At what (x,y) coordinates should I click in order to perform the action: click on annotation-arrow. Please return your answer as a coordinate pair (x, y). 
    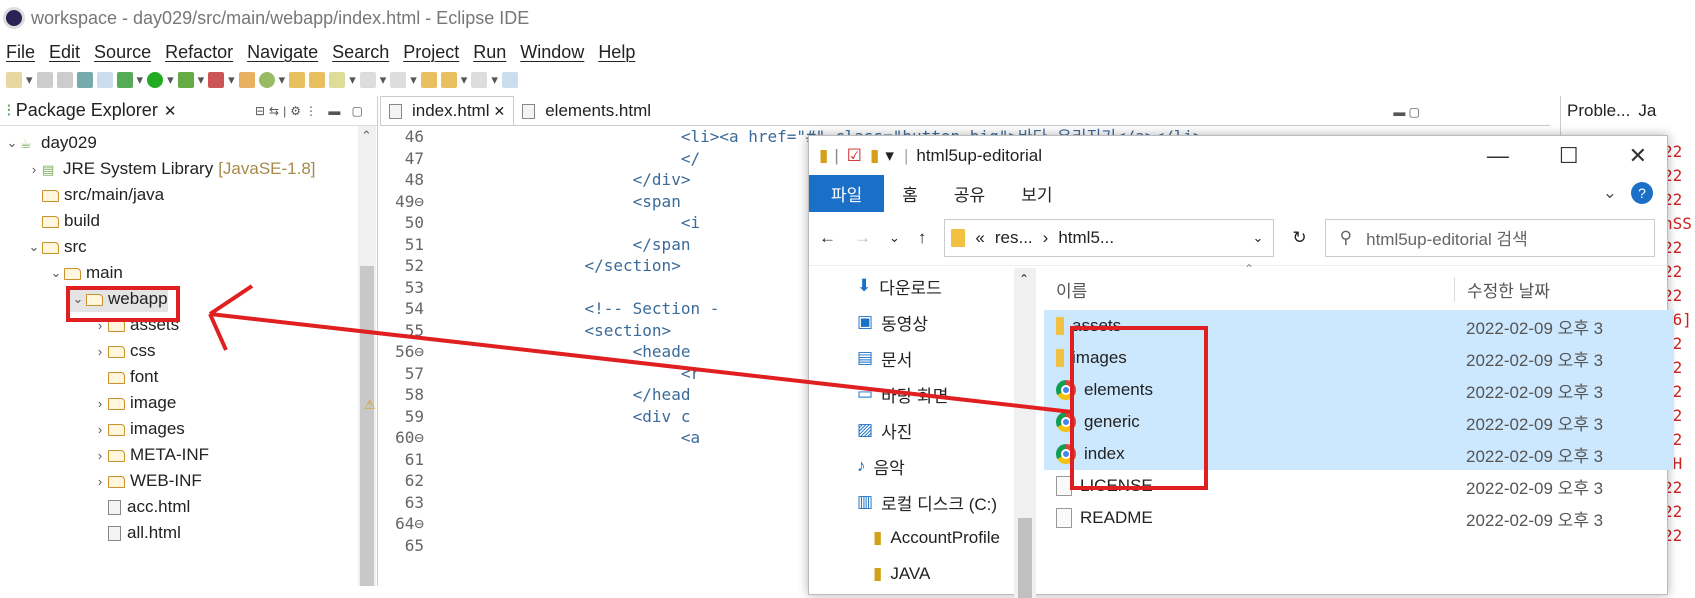
    Looking at the image, I should click on (640, 349).